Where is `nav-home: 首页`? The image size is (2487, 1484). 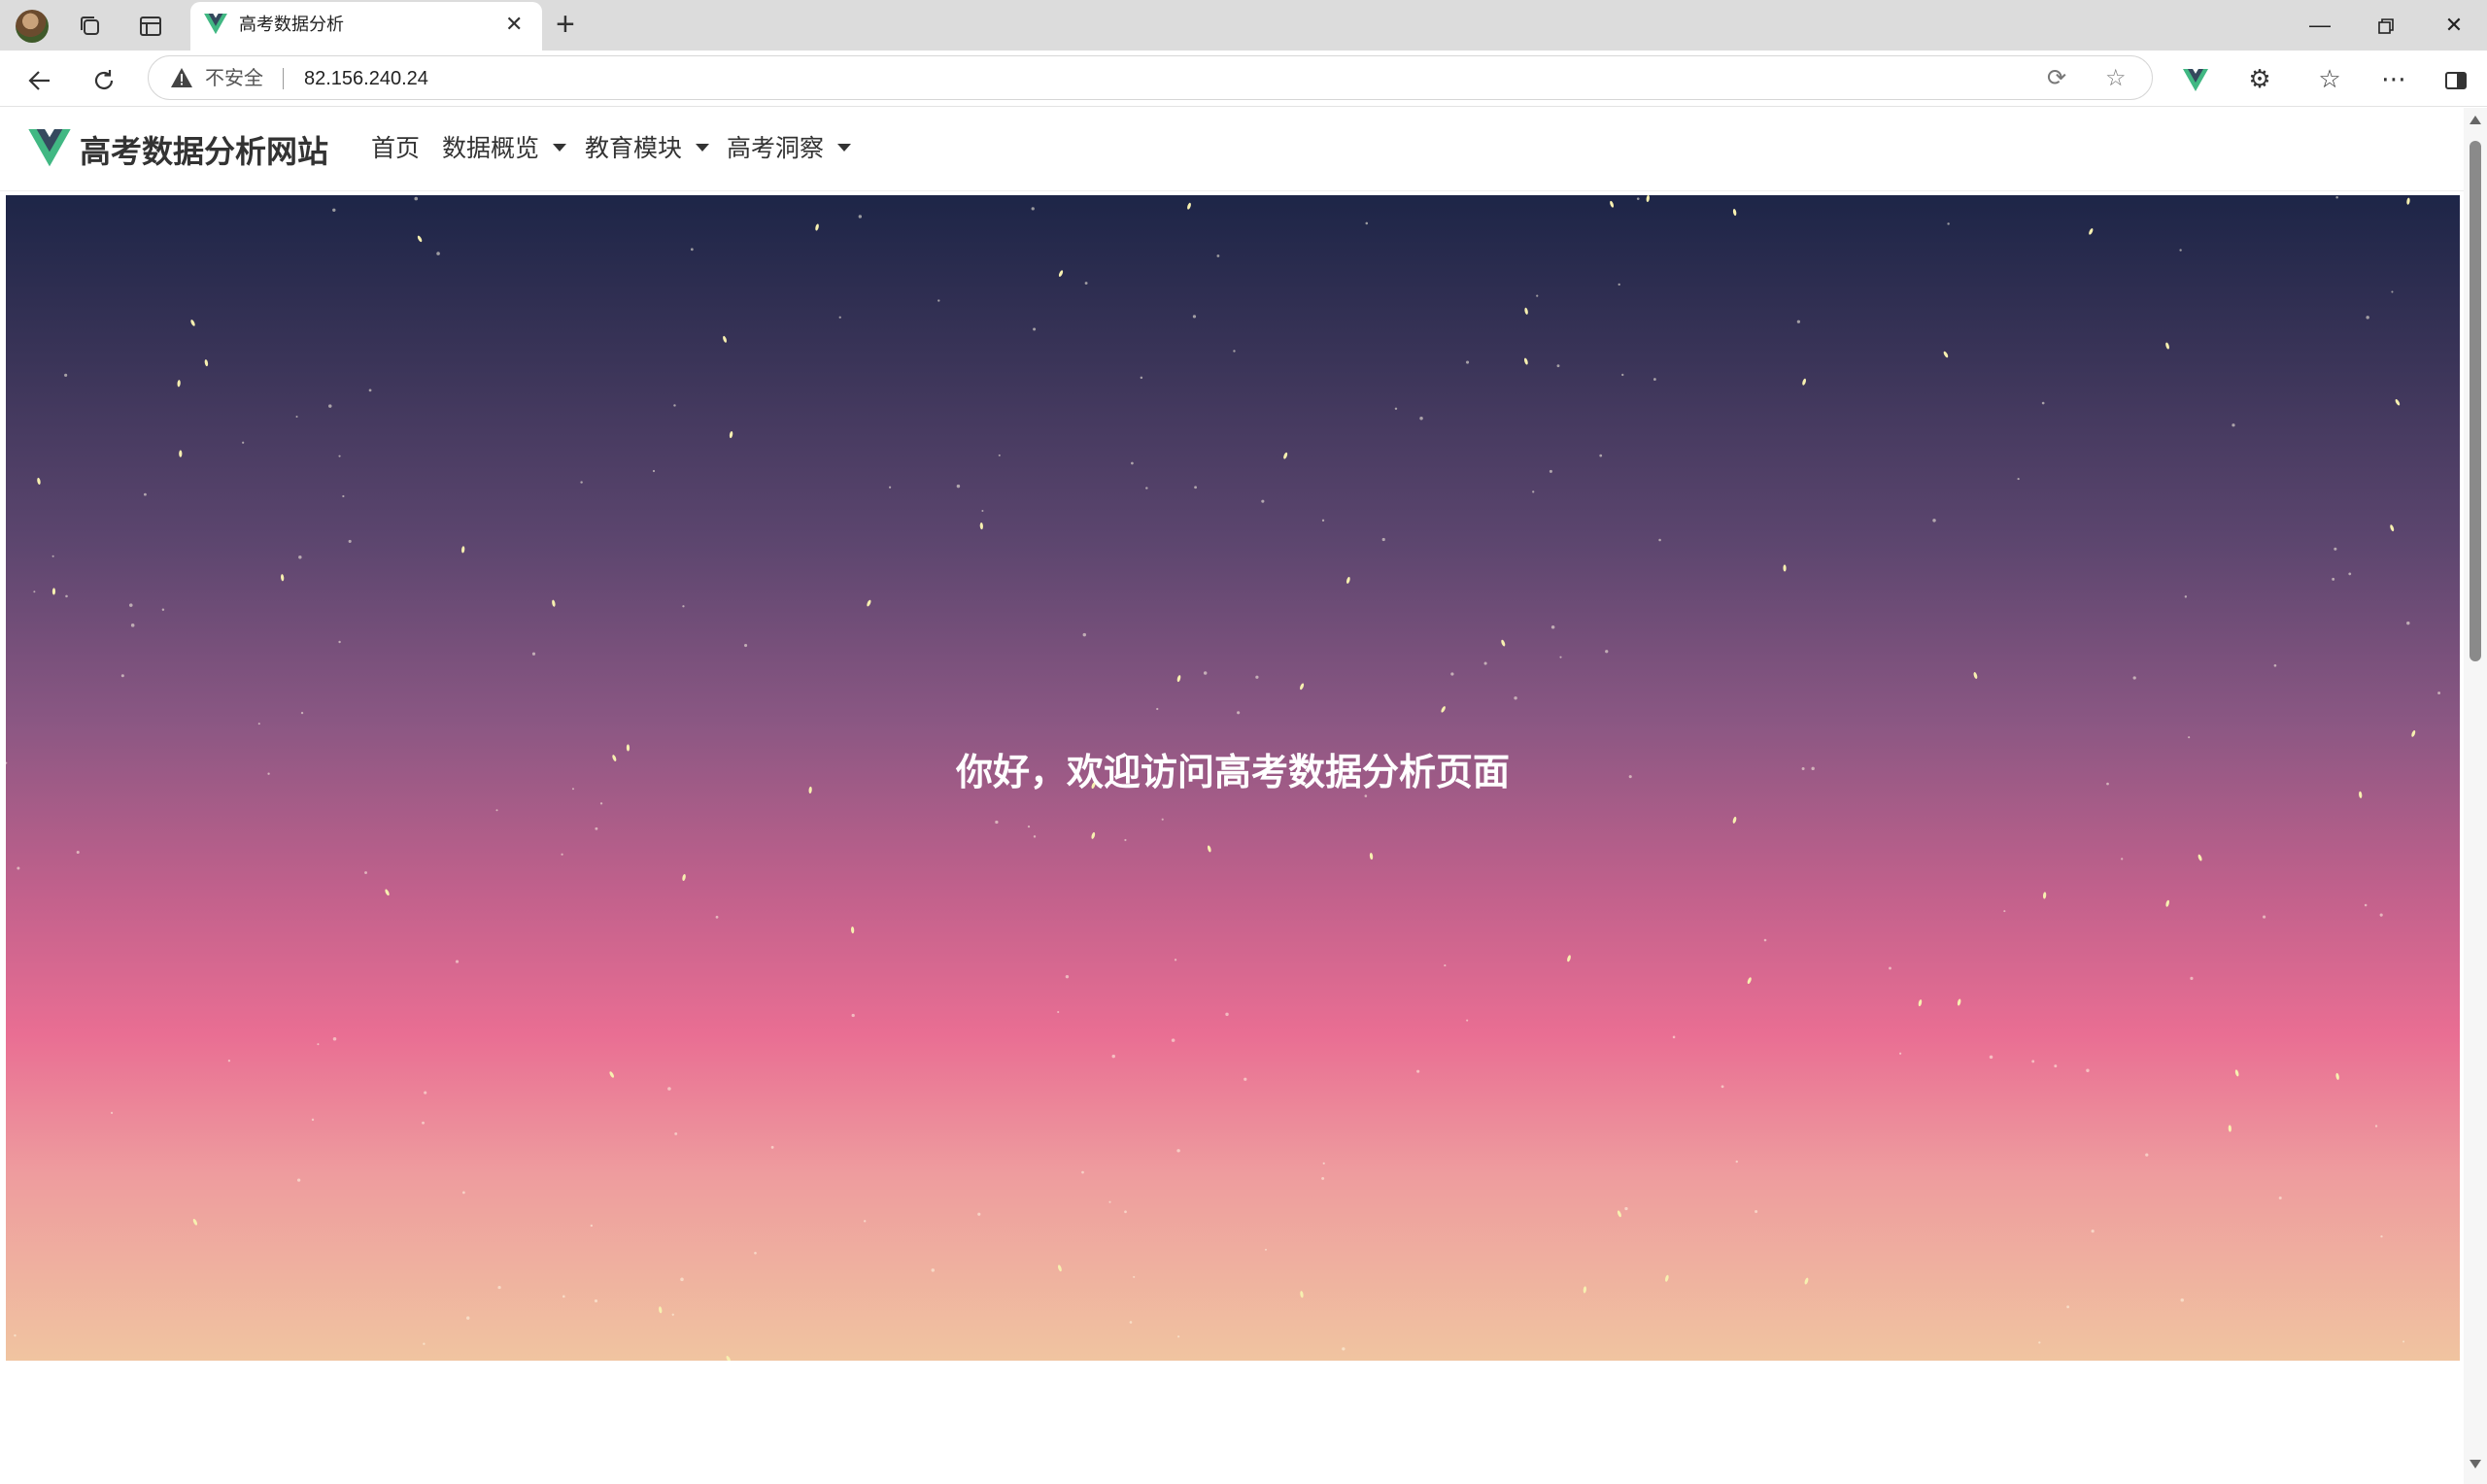 nav-home: 首页 is located at coordinates (395, 148).